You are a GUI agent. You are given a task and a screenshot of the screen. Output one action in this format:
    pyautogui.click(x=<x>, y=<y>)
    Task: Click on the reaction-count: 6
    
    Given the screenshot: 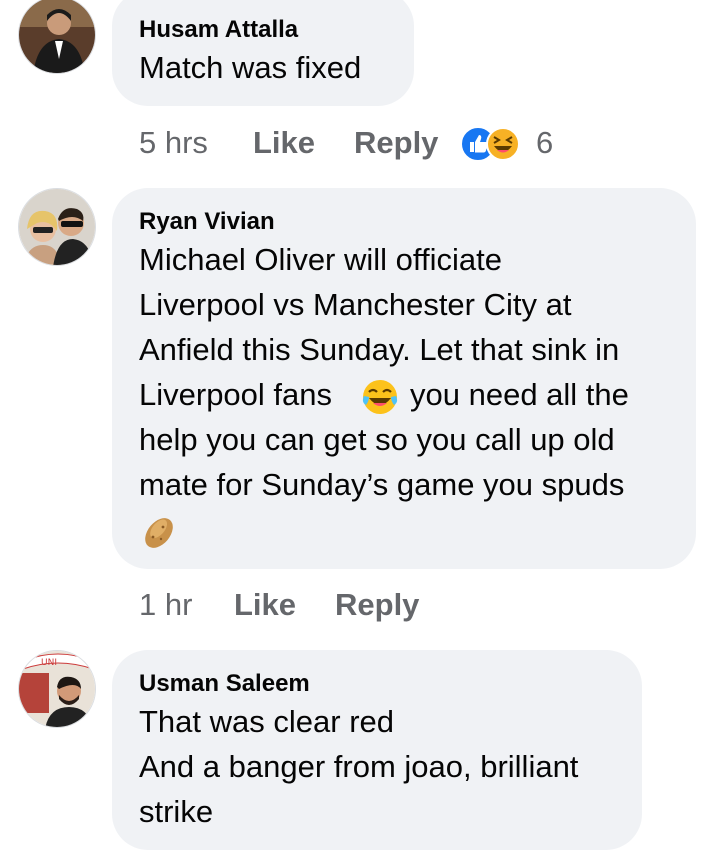 What is the action you would take?
    pyautogui.click(x=545, y=142)
    